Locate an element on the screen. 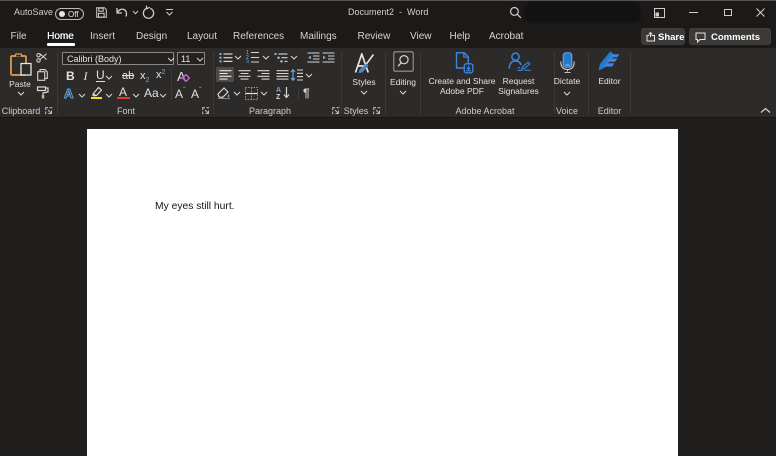  svg-text: 3 is located at coordinates (247, 62).